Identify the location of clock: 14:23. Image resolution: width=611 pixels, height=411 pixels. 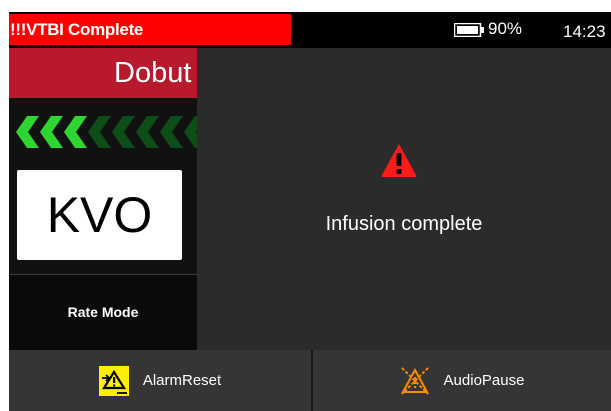
(584, 31).